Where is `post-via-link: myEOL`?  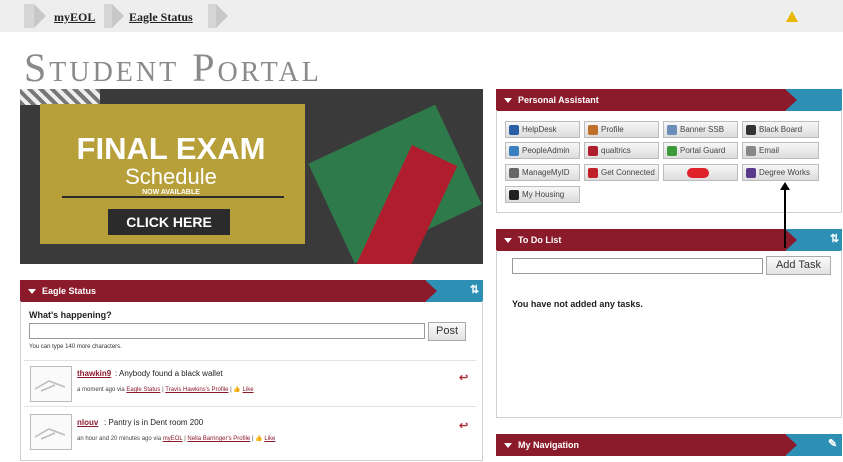 post-via-link: myEOL is located at coordinates (173, 439).